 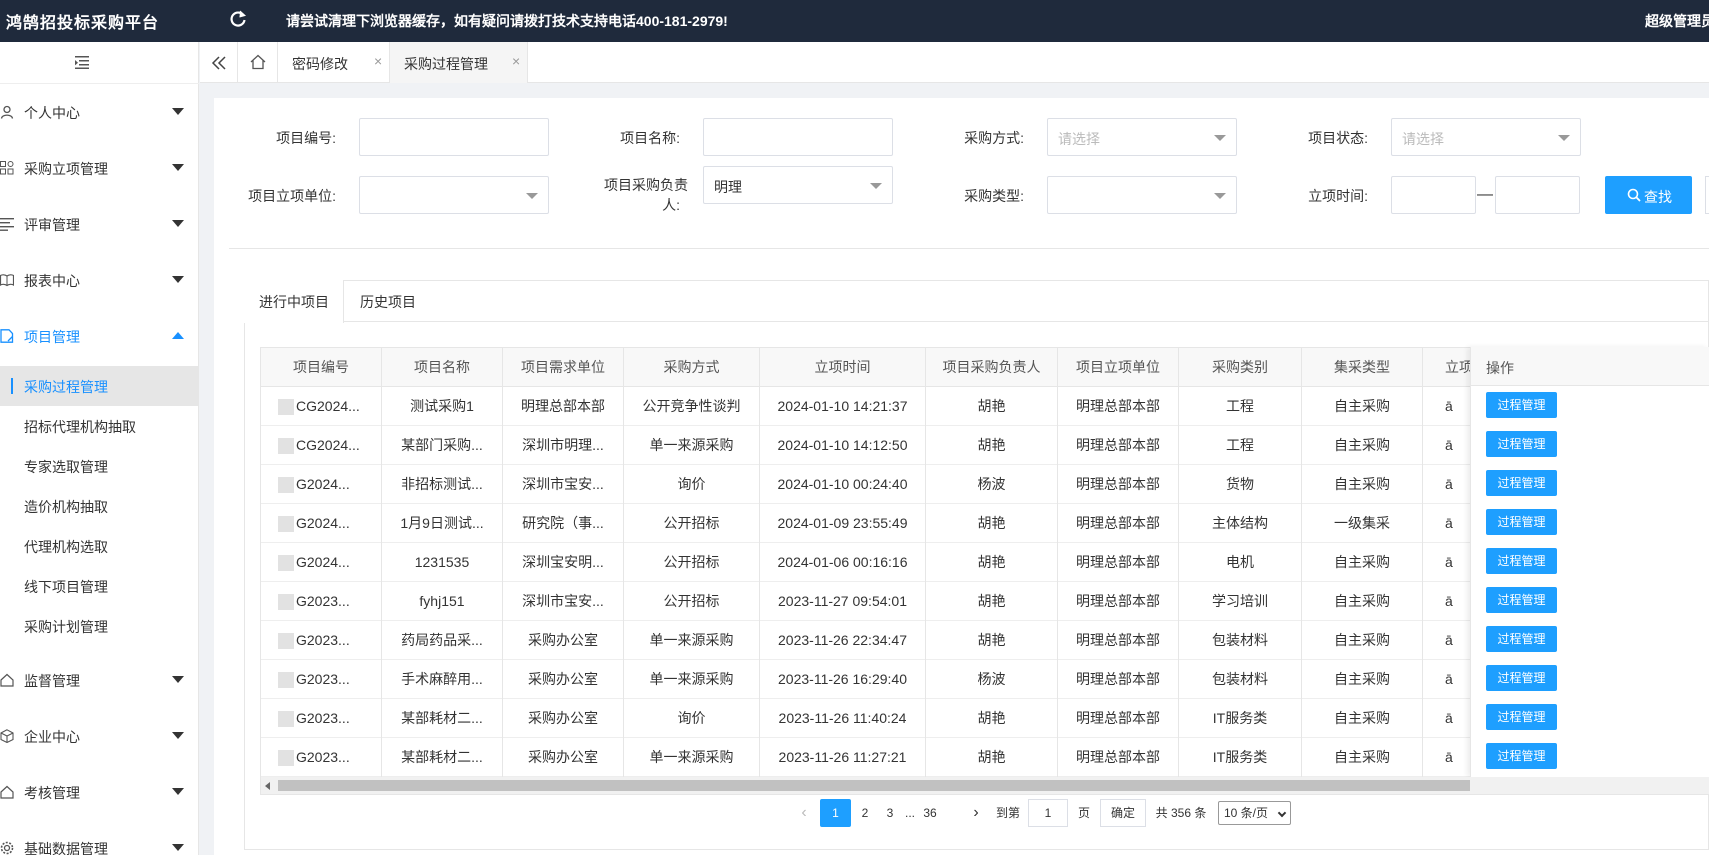 What do you see at coordinates (99, 546) in the screenshot?
I see `sidebar-item-agency-selection: 代理机构选取` at bounding box center [99, 546].